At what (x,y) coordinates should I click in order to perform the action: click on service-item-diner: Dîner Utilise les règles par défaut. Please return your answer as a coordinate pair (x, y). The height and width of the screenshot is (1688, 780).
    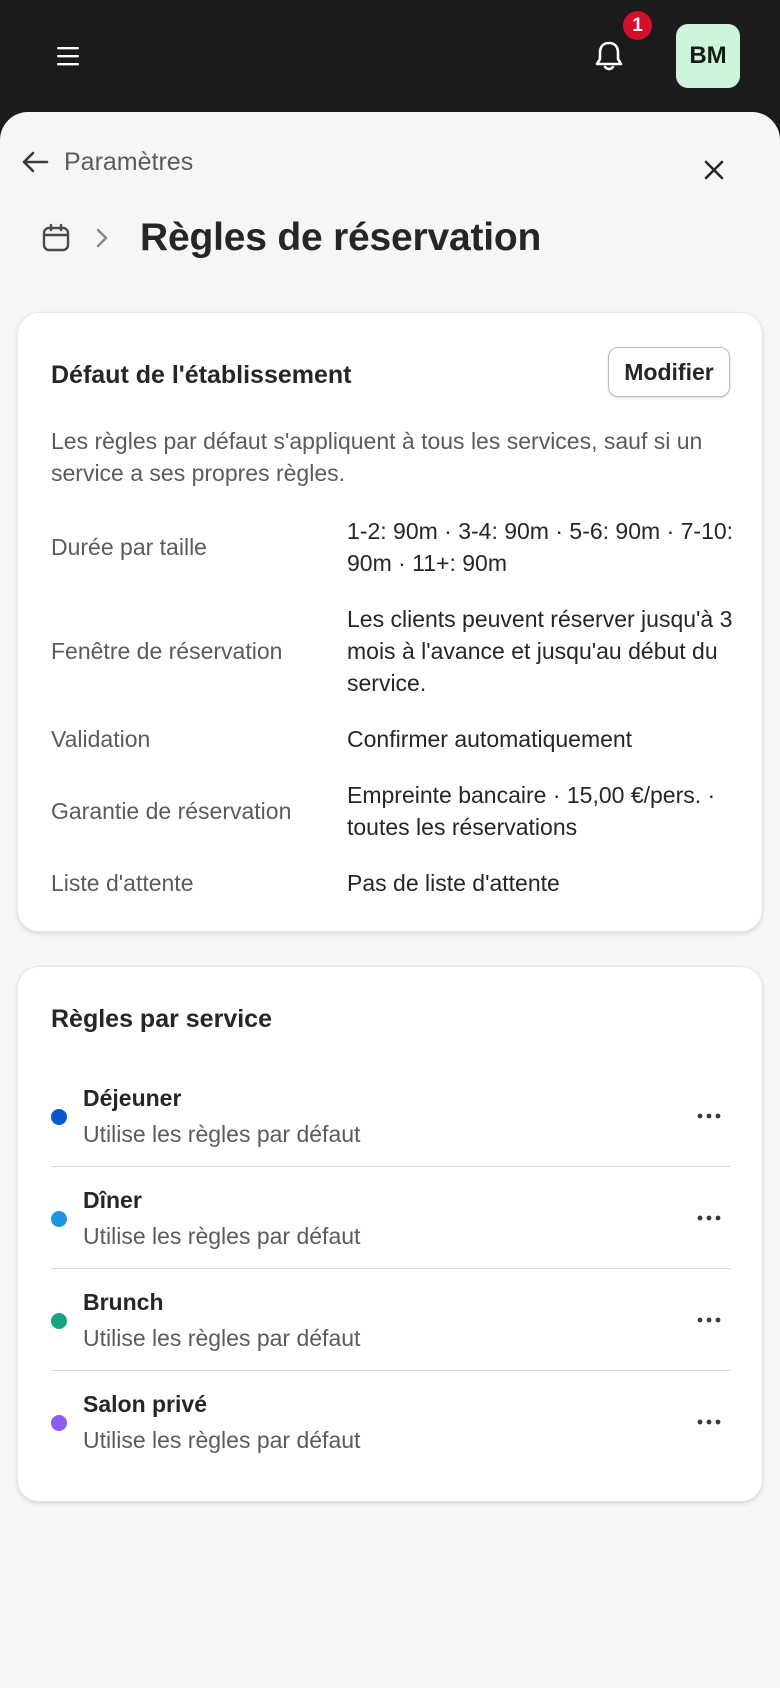
    Looking at the image, I should click on (391, 1218).